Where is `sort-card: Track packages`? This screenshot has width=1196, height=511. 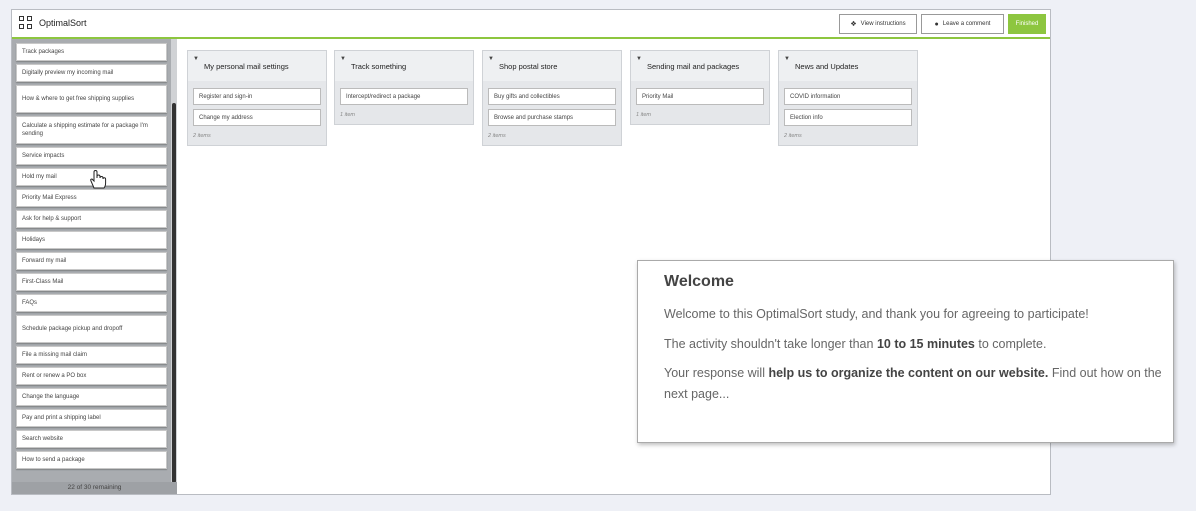 sort-card: Track packages is located at coordinates (91, 52).